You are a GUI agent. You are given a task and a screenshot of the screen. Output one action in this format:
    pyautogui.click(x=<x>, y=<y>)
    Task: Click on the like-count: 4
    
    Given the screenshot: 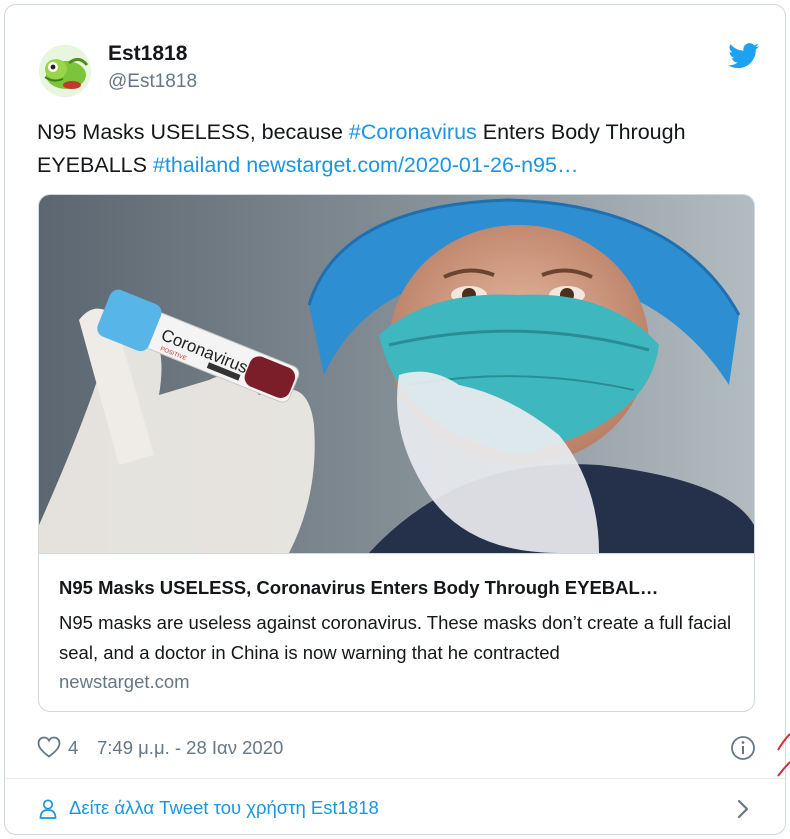 What is the action you would take?
    pyautogui.click(x=73, y=748)
    